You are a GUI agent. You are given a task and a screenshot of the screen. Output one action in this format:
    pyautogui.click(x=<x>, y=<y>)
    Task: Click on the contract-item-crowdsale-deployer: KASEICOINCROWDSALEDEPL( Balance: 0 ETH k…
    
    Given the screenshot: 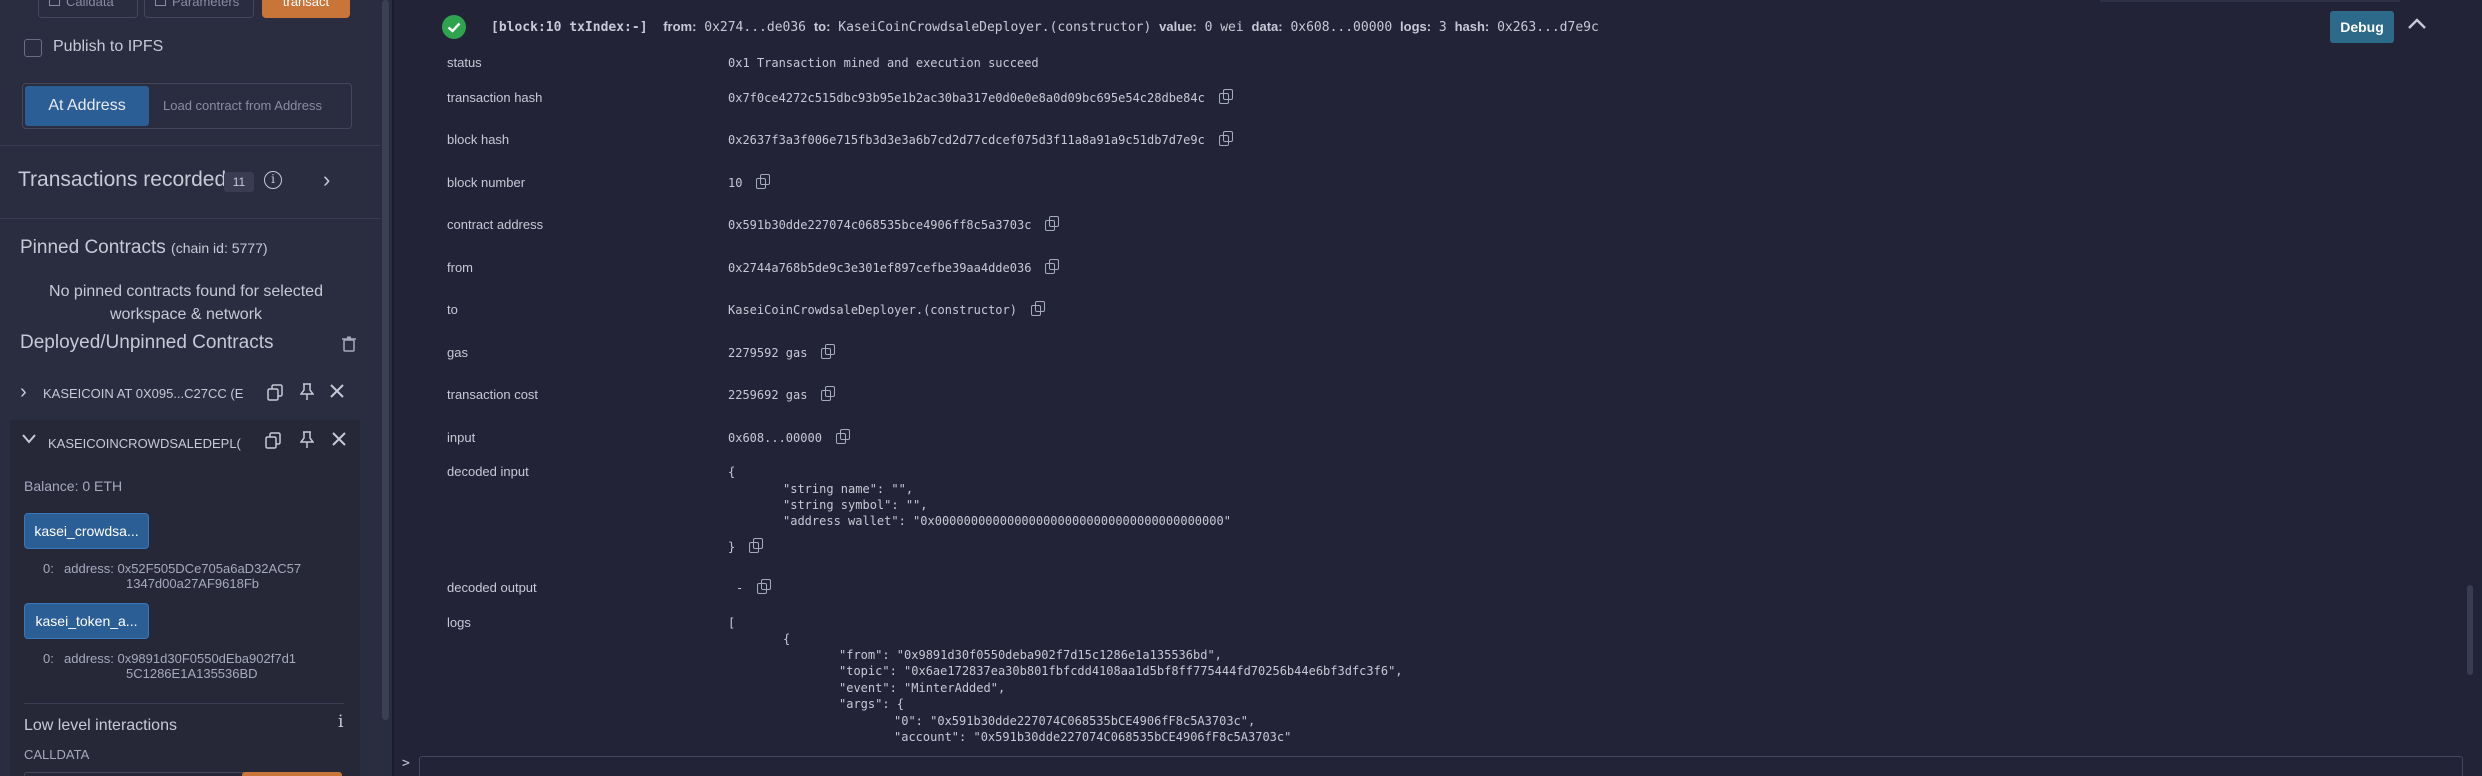 What is the action you would take?
    pyautogui.click(x=185, y=598)
    